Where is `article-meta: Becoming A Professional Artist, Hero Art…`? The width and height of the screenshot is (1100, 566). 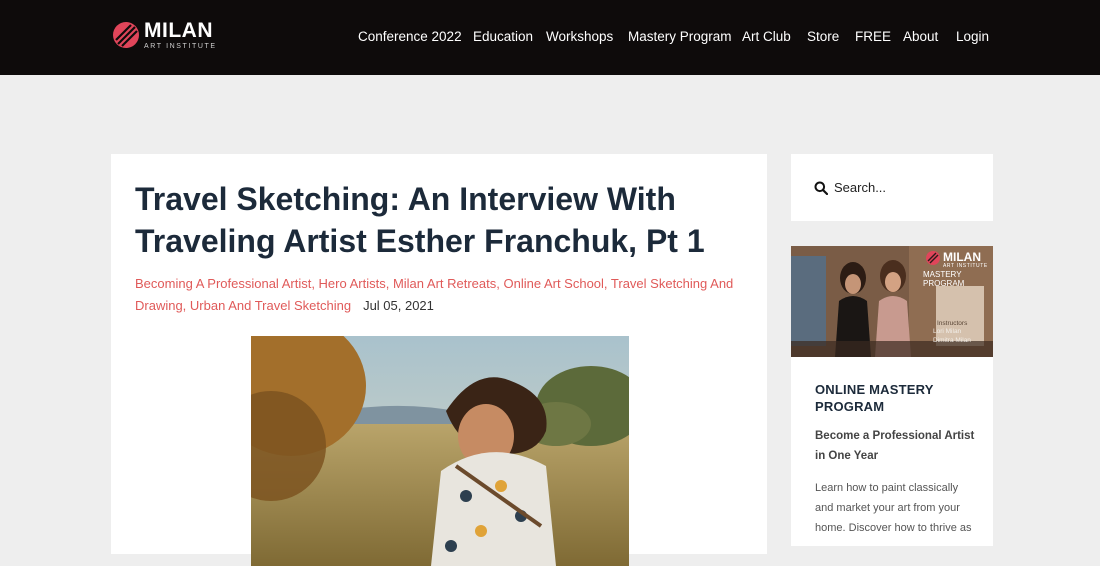
article-meta: Becoming A Professional Artist, Hero Art… is located at coordinates (435, 295).